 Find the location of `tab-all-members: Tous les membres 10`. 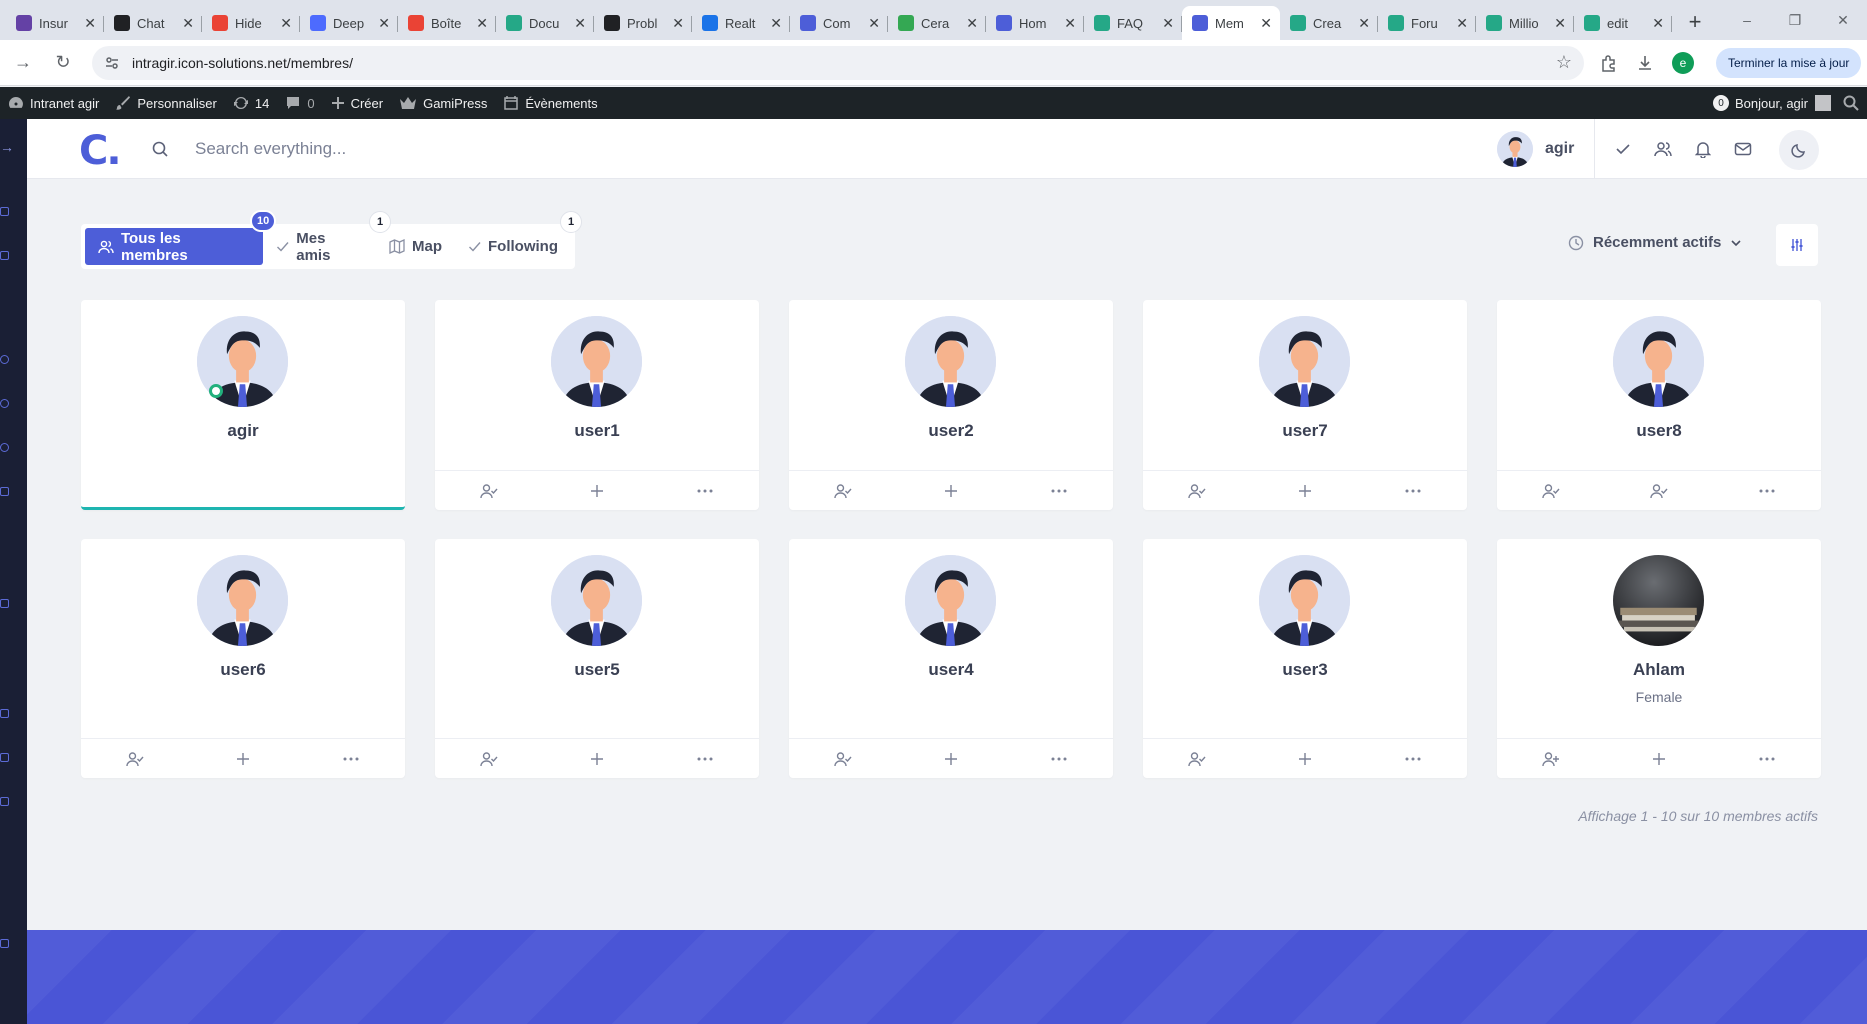

tab-all-members: Tous les membres 10 is located at coordinates (181, 237).